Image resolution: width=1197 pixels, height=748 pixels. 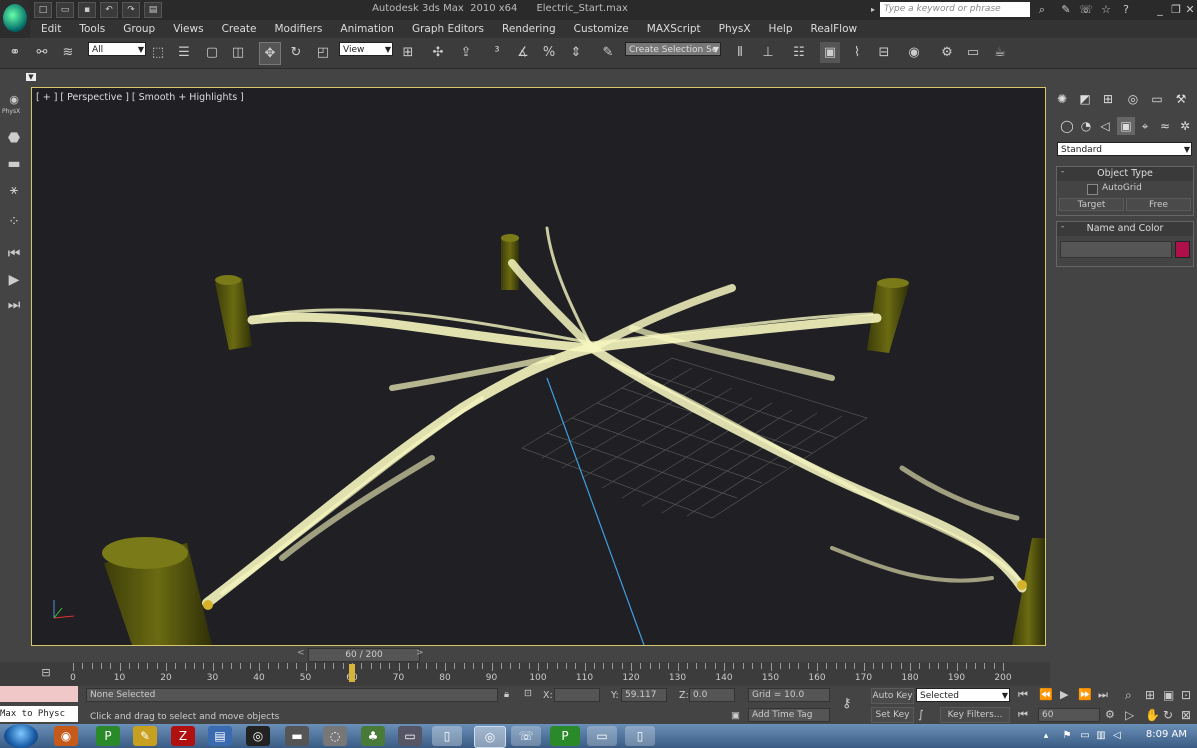 I want to click on percent-snap-icon: %, so click(x=549, y=52).